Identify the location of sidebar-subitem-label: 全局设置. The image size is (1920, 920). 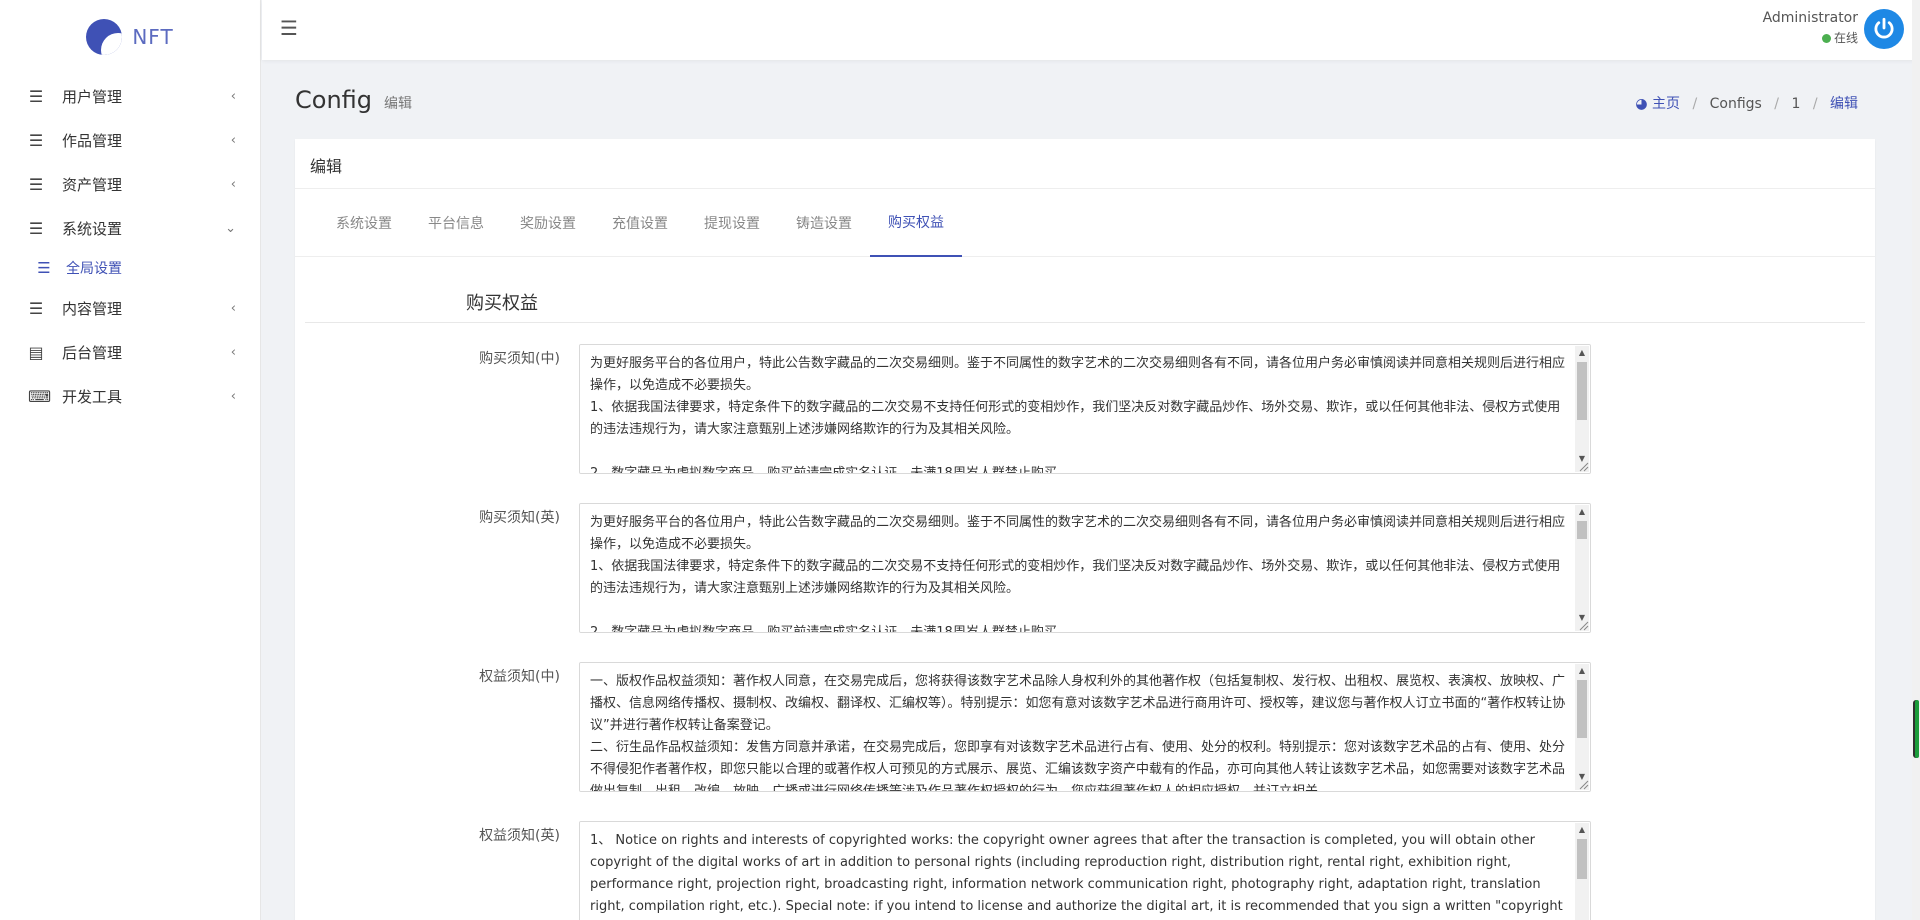
(94, 269).